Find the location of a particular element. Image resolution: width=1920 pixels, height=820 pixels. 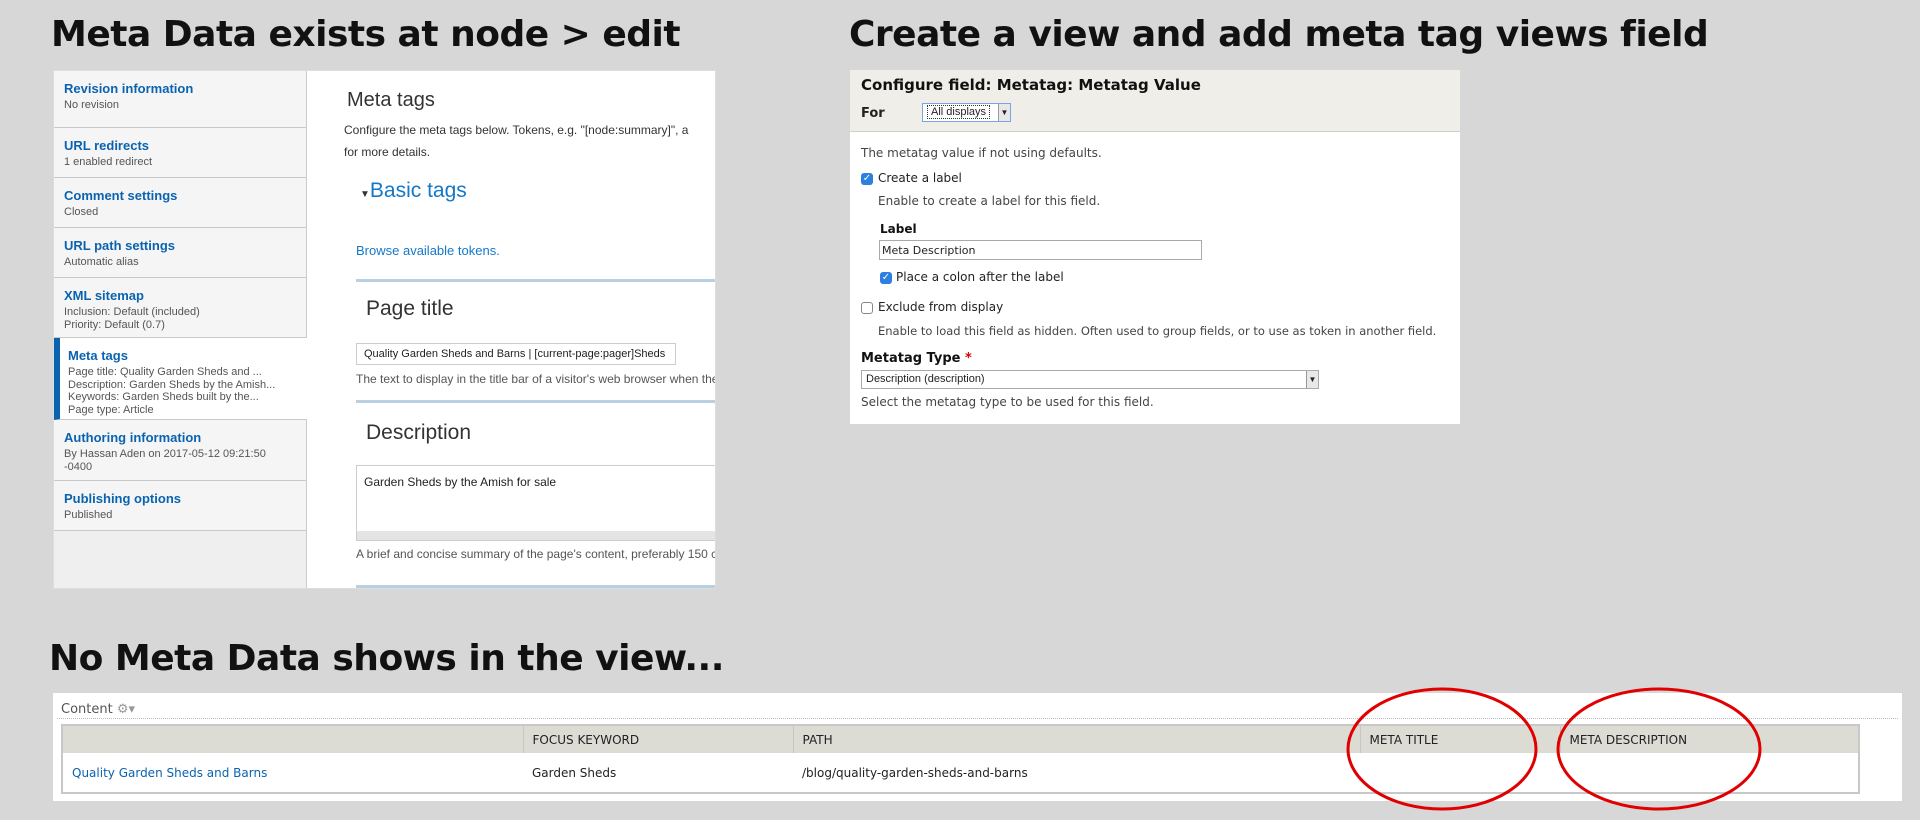

annotation-circle-meta-description is located at coordinates (1659, 749).